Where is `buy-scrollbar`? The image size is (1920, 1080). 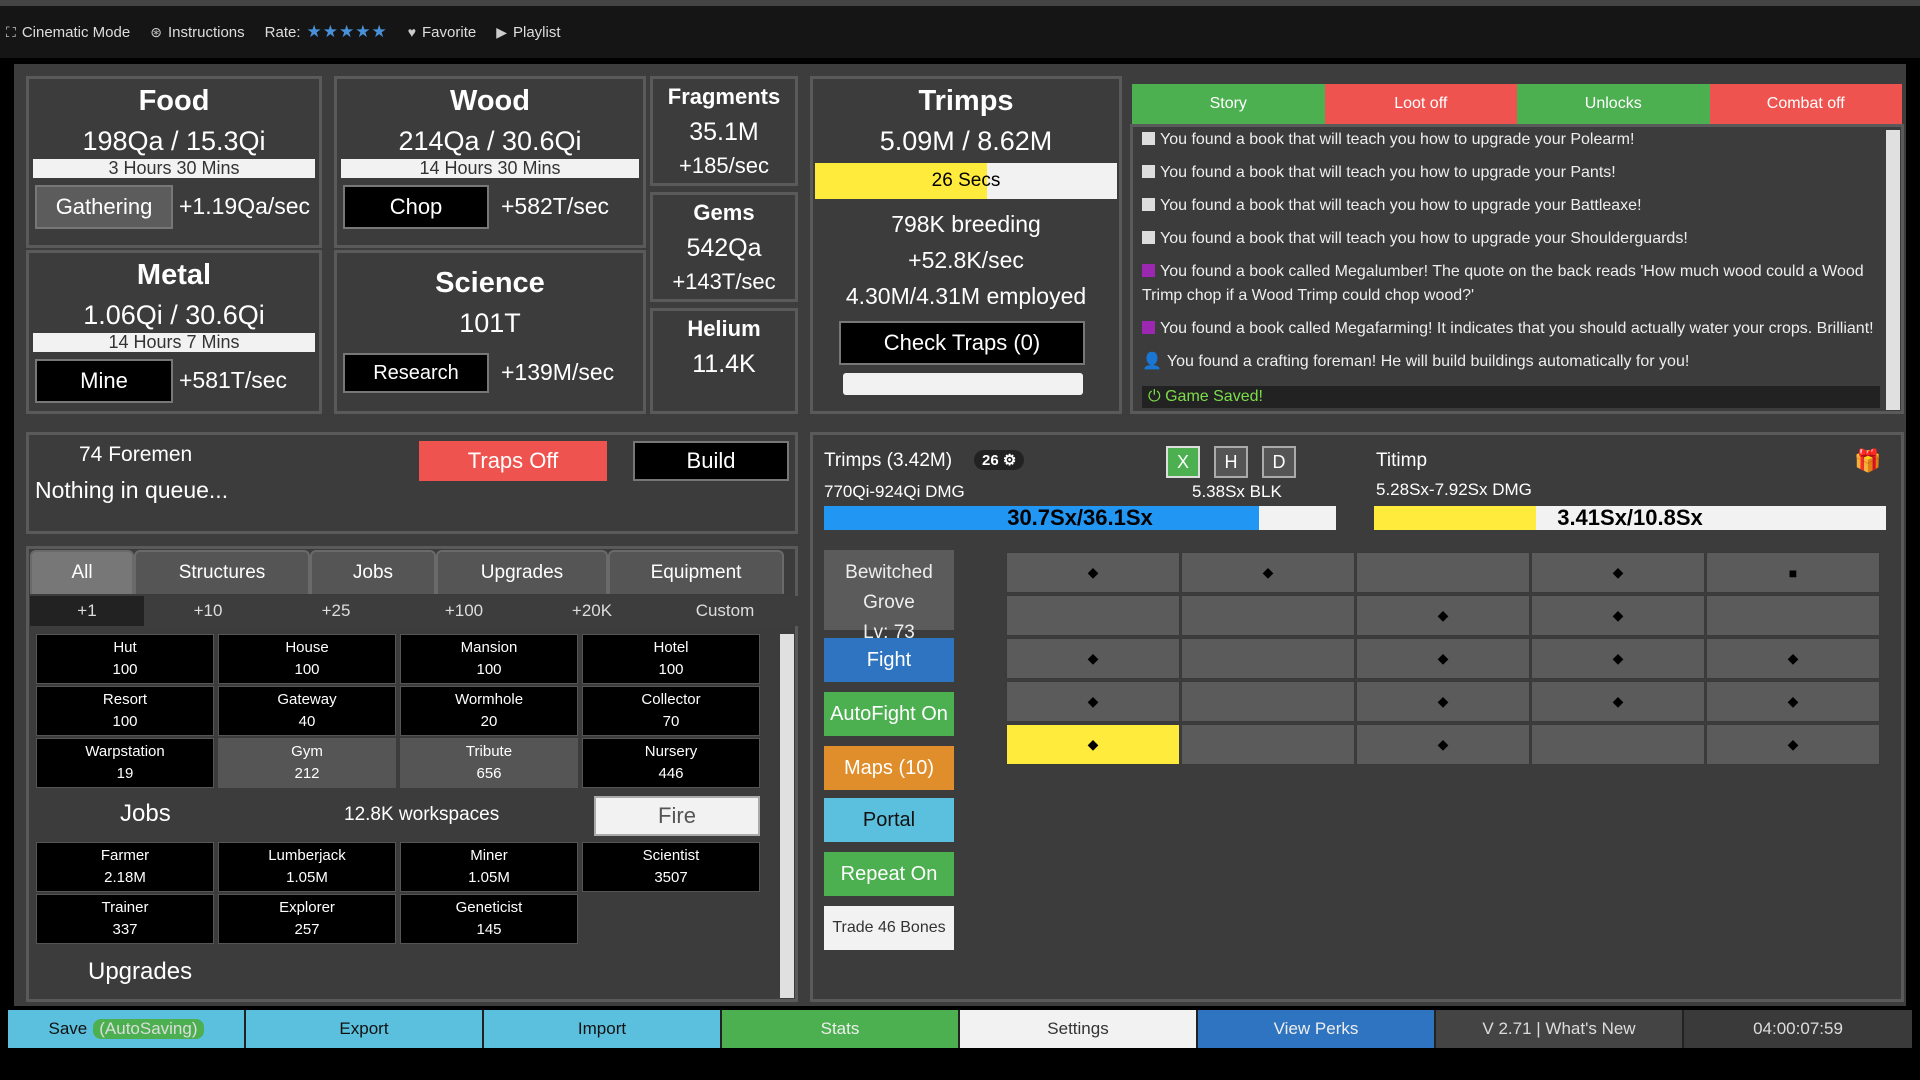 buy-scrollbar is located at coordinates (787, 816).